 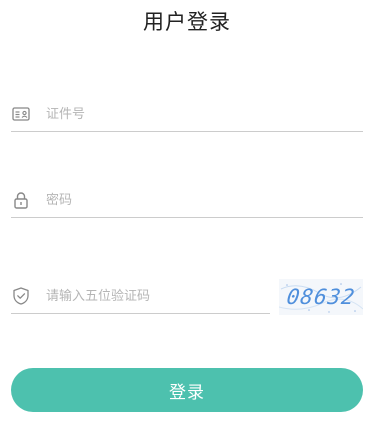 I want to click on id-card-icon, so click(x=21, y=114).